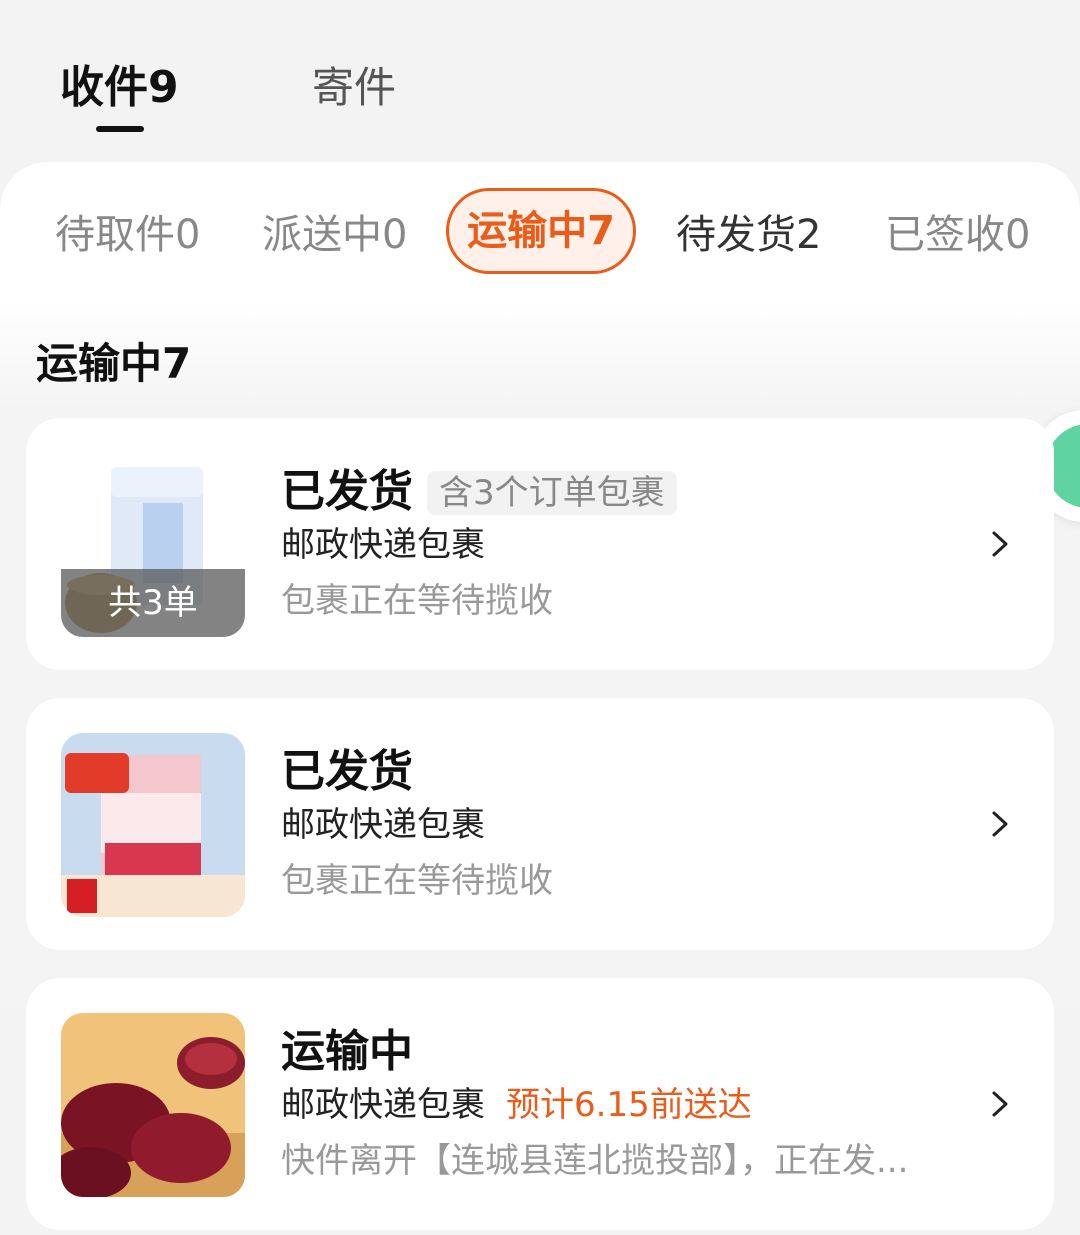 This screenshot has width=1080, height=1235. Describe the element at coordinates (957, 235) in the screenshot. I see `filter-tab-signed: 已签收0` at that location.